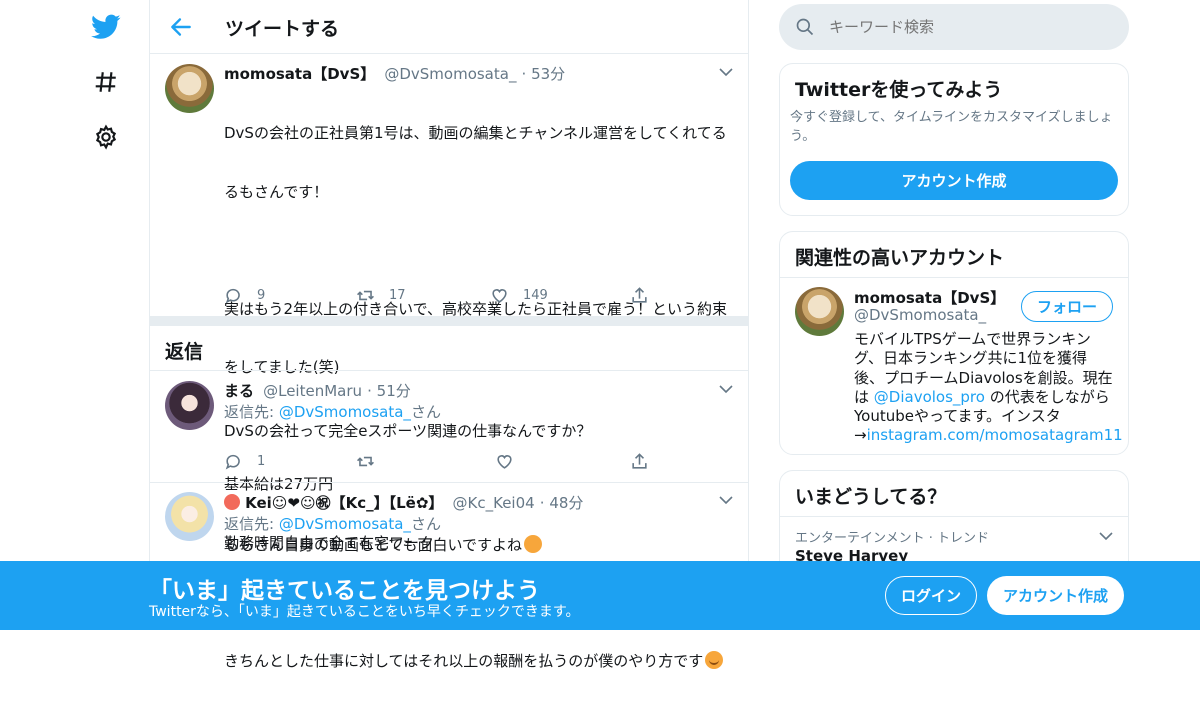 The image size is (1200, 710). What do you see at coordinates (261, 461) in the screenshot?
I see `reply-count: 1` at bounding box center [261, 461].